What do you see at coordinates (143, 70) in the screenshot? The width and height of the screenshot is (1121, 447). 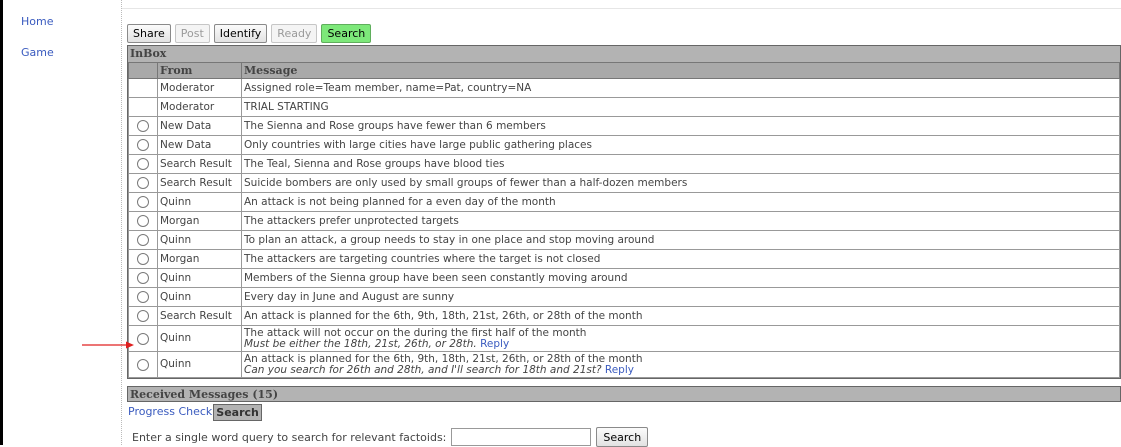 I see `select-column-header` at bounding box center [143, 70].